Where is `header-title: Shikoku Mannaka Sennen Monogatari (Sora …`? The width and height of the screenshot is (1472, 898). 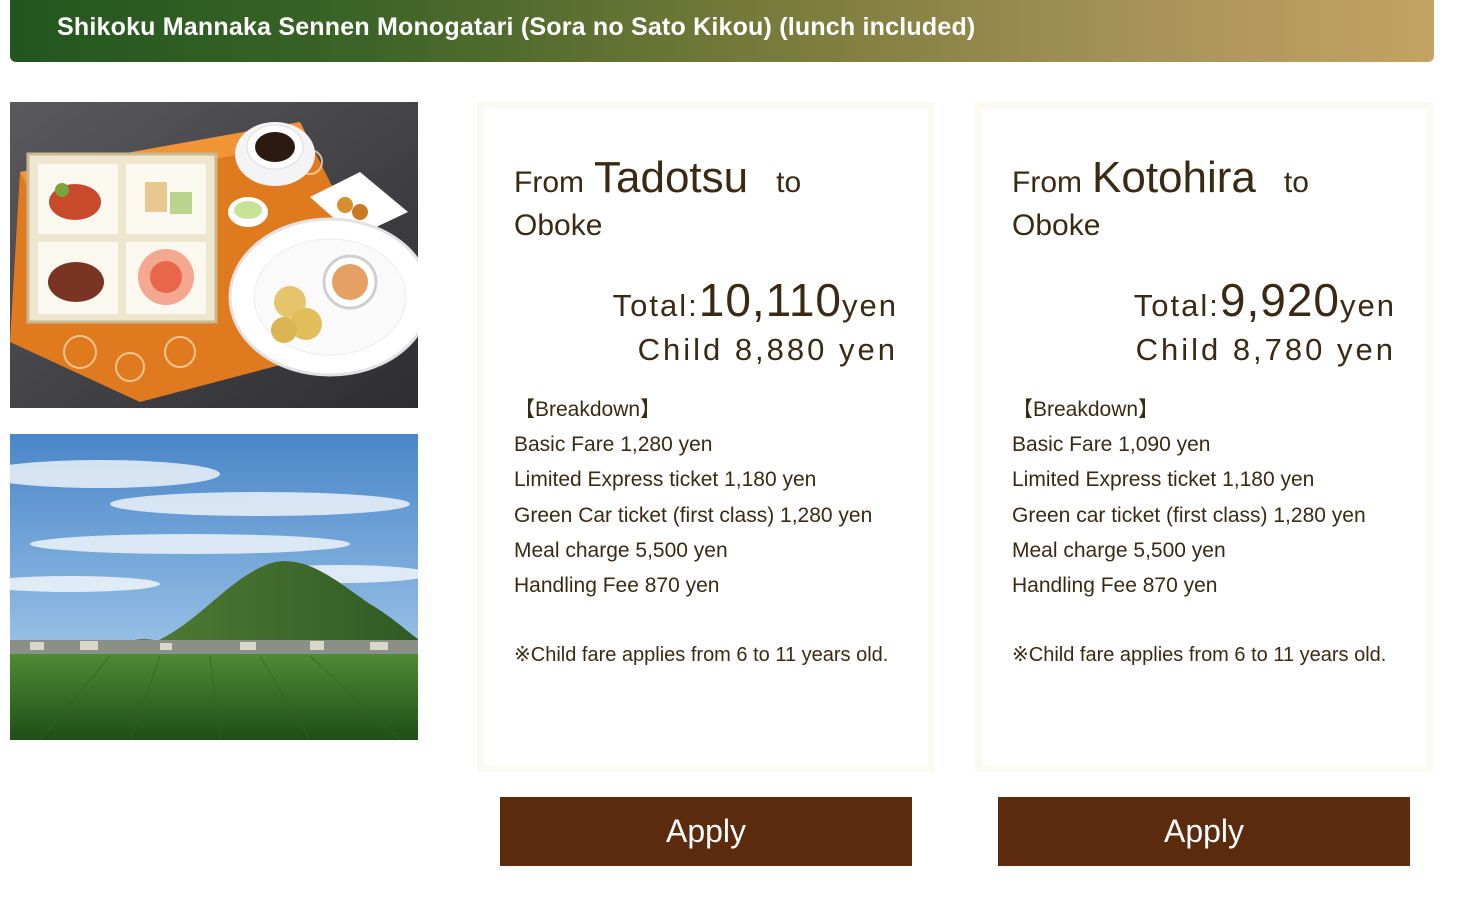
header-title: Shikoku Mannaka Sennen Monogatari (Sora … is located at coordinates (516, 26).